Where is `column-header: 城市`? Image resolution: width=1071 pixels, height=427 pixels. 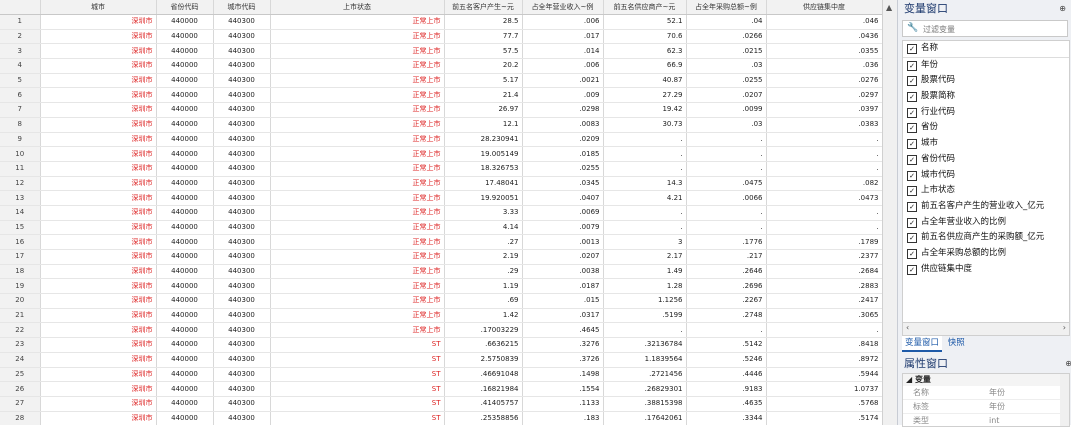 column-header: 城市 is located at coordinates (98, 7).